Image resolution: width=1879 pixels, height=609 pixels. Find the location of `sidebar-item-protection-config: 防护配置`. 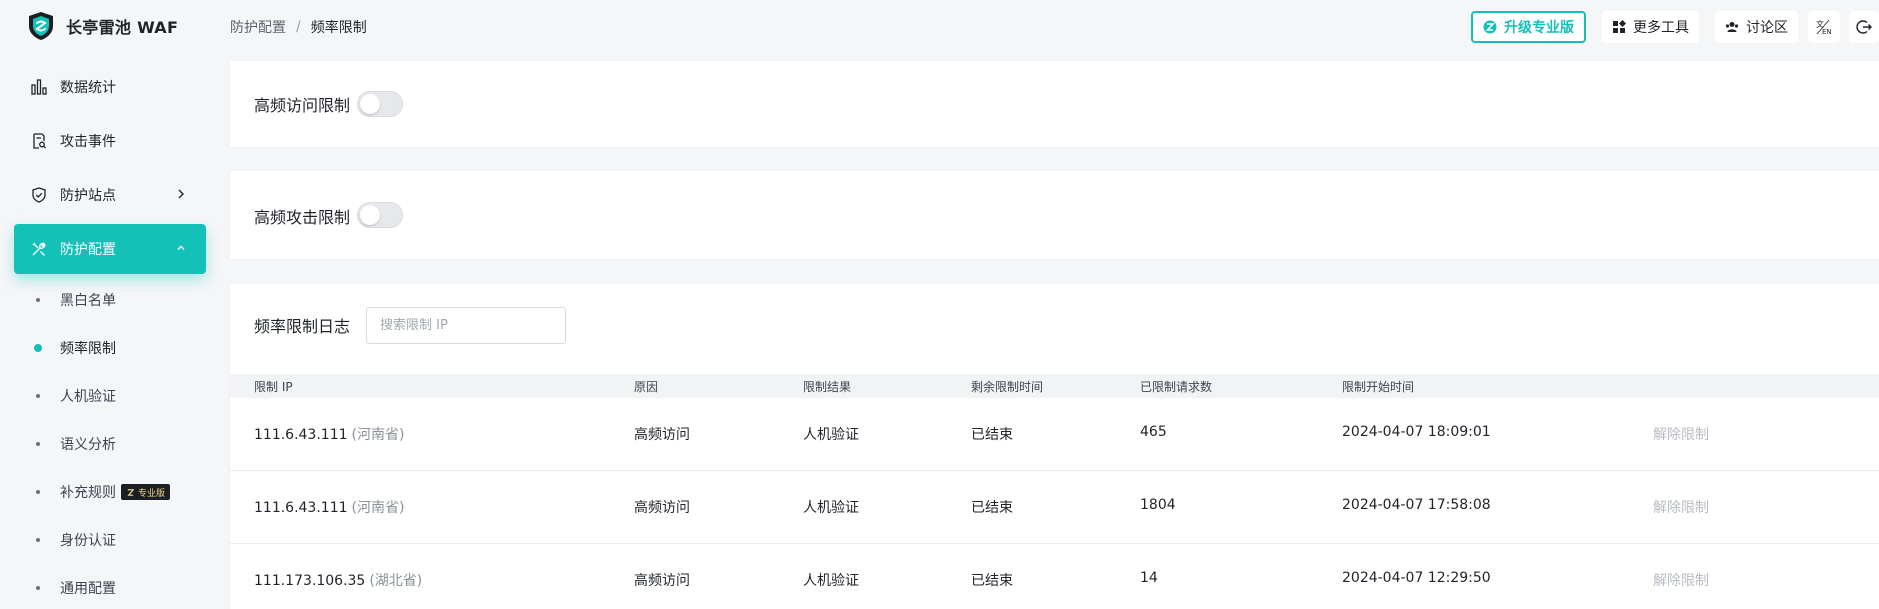

sidebar-item-protection-config: 防护配置 is located at coordinates (110, 249).